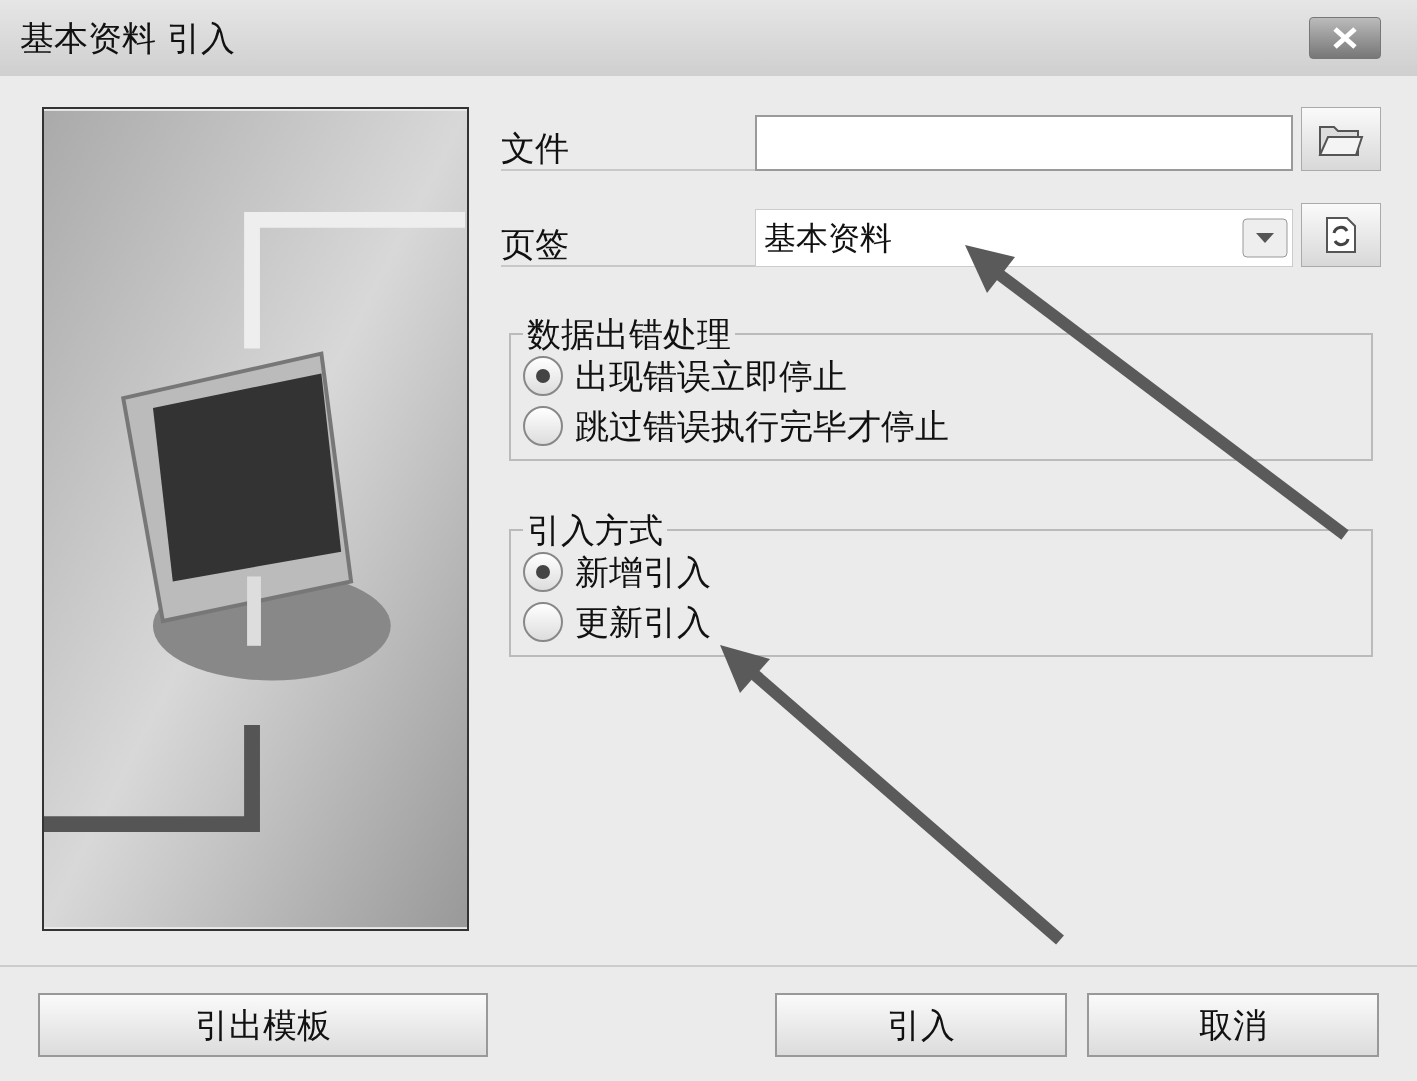  I want to click on refresh-icon, so click(1341, 235).